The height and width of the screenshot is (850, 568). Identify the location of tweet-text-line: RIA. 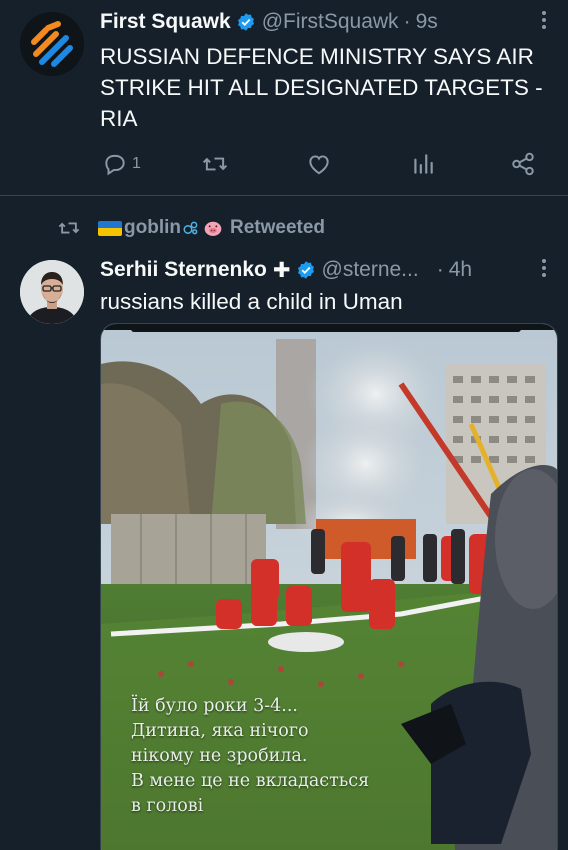
(119, 118).